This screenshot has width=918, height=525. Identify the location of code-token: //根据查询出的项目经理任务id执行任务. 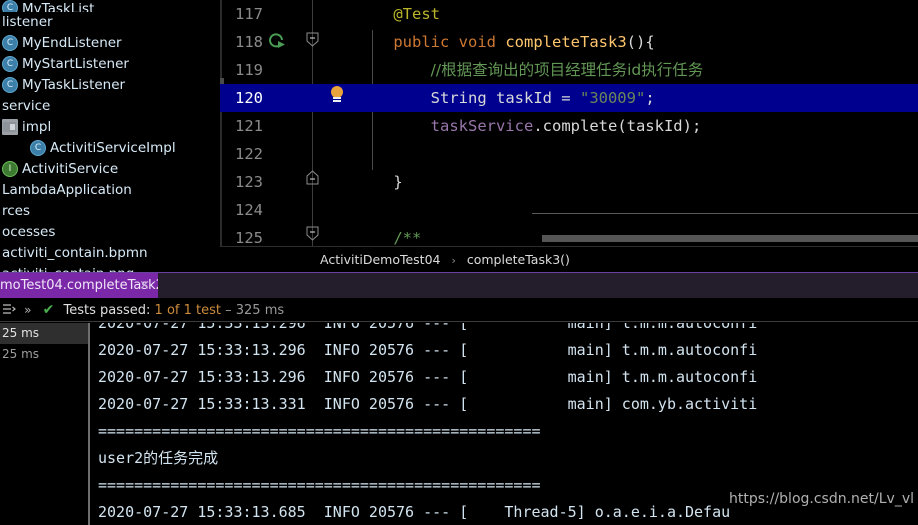
(567, 70).